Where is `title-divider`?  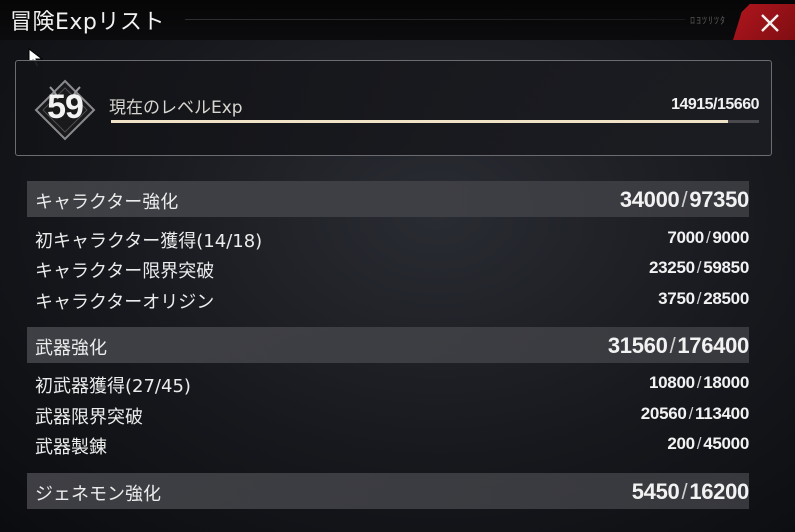 title-divider is located at coordinates (435, 19).